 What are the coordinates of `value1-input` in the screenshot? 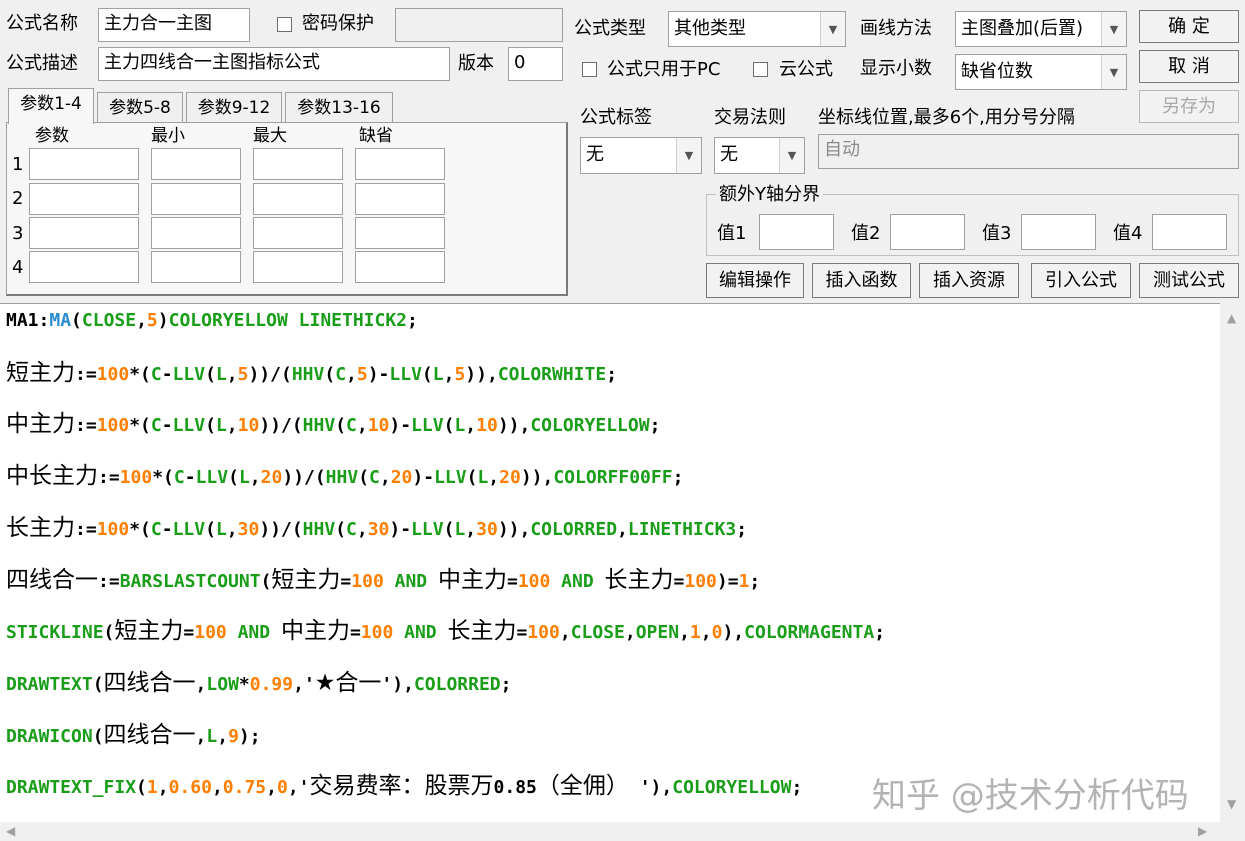 It's located at (796, 232).